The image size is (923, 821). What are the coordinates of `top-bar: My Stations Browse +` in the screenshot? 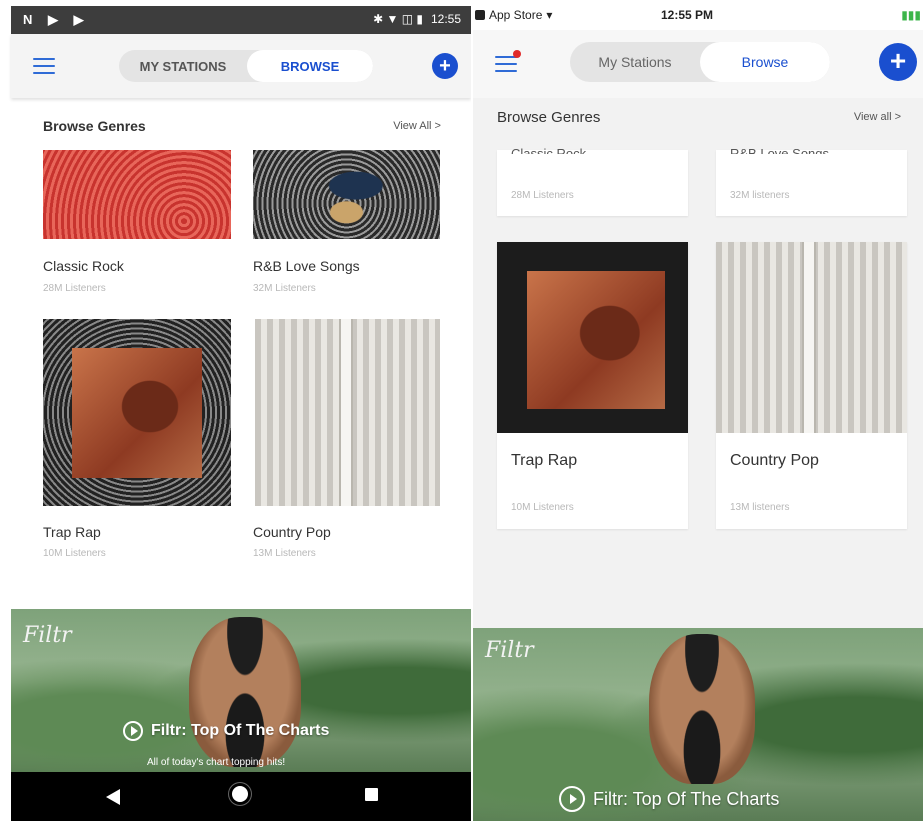 It's located at (698, 64).